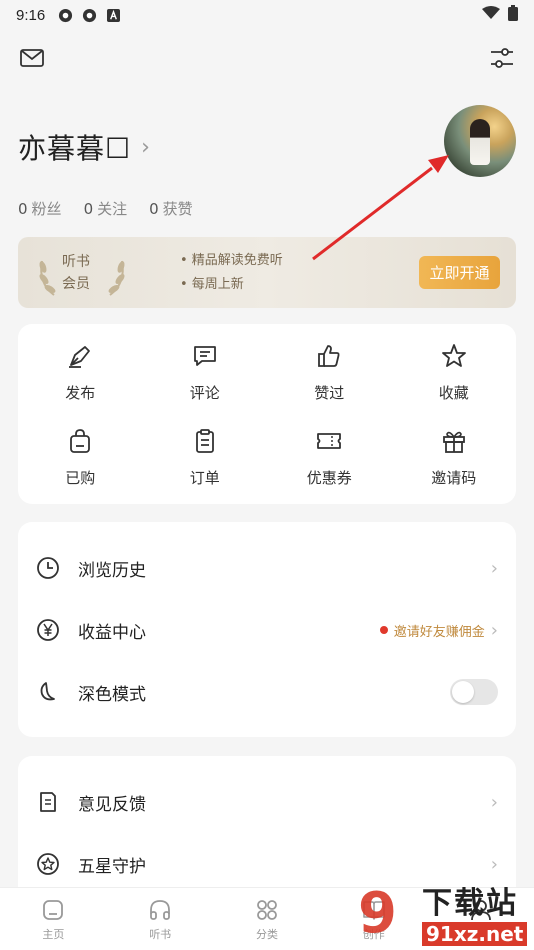  Describe the element at coordinates (502, 58) in the screenshot. I see `settings-sliders-icon` at that location.